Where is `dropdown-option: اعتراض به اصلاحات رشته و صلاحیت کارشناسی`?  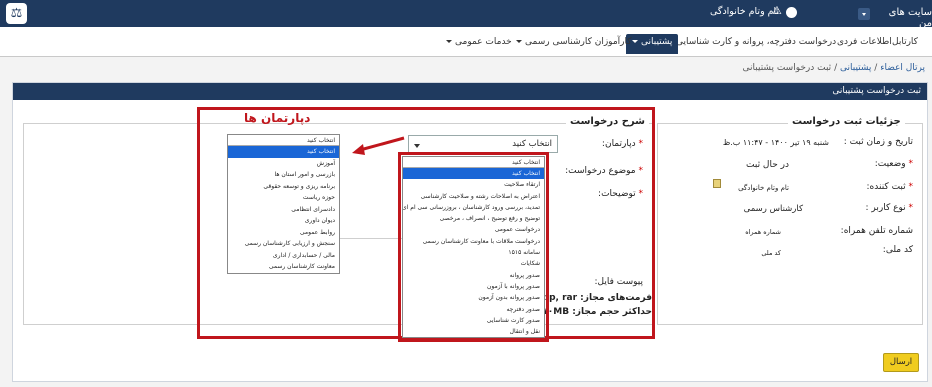 dropdown-option: اعتراض به اصلاحات رشته و صلاحیت کارشناسی is located at coordinates (473, 196).